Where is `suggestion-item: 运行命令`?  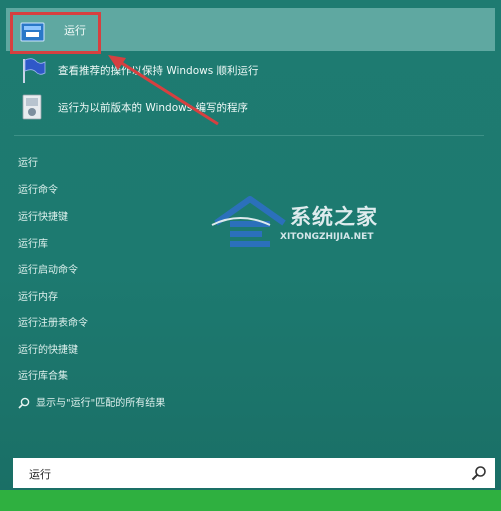
suggestion-item: 运行命令 is located at coordinates (38, 188).